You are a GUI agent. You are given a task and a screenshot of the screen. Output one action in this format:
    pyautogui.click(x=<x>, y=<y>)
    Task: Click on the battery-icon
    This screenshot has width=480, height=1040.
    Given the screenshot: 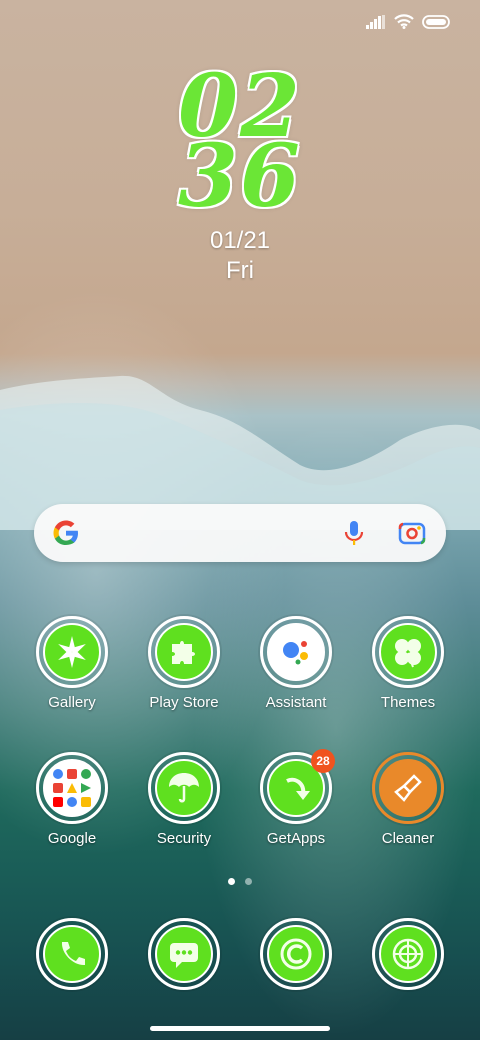 What is the action you would take?
    pyautogui.click(x=436, y=21)
    